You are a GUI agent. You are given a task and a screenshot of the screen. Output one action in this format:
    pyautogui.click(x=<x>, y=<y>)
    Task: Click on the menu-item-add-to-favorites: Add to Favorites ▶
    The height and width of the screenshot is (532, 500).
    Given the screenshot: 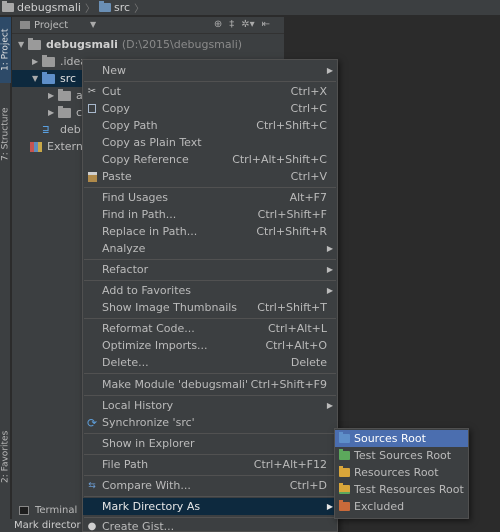 What is the action you would take?
    pyautogui.click(x=210, y=290)
    